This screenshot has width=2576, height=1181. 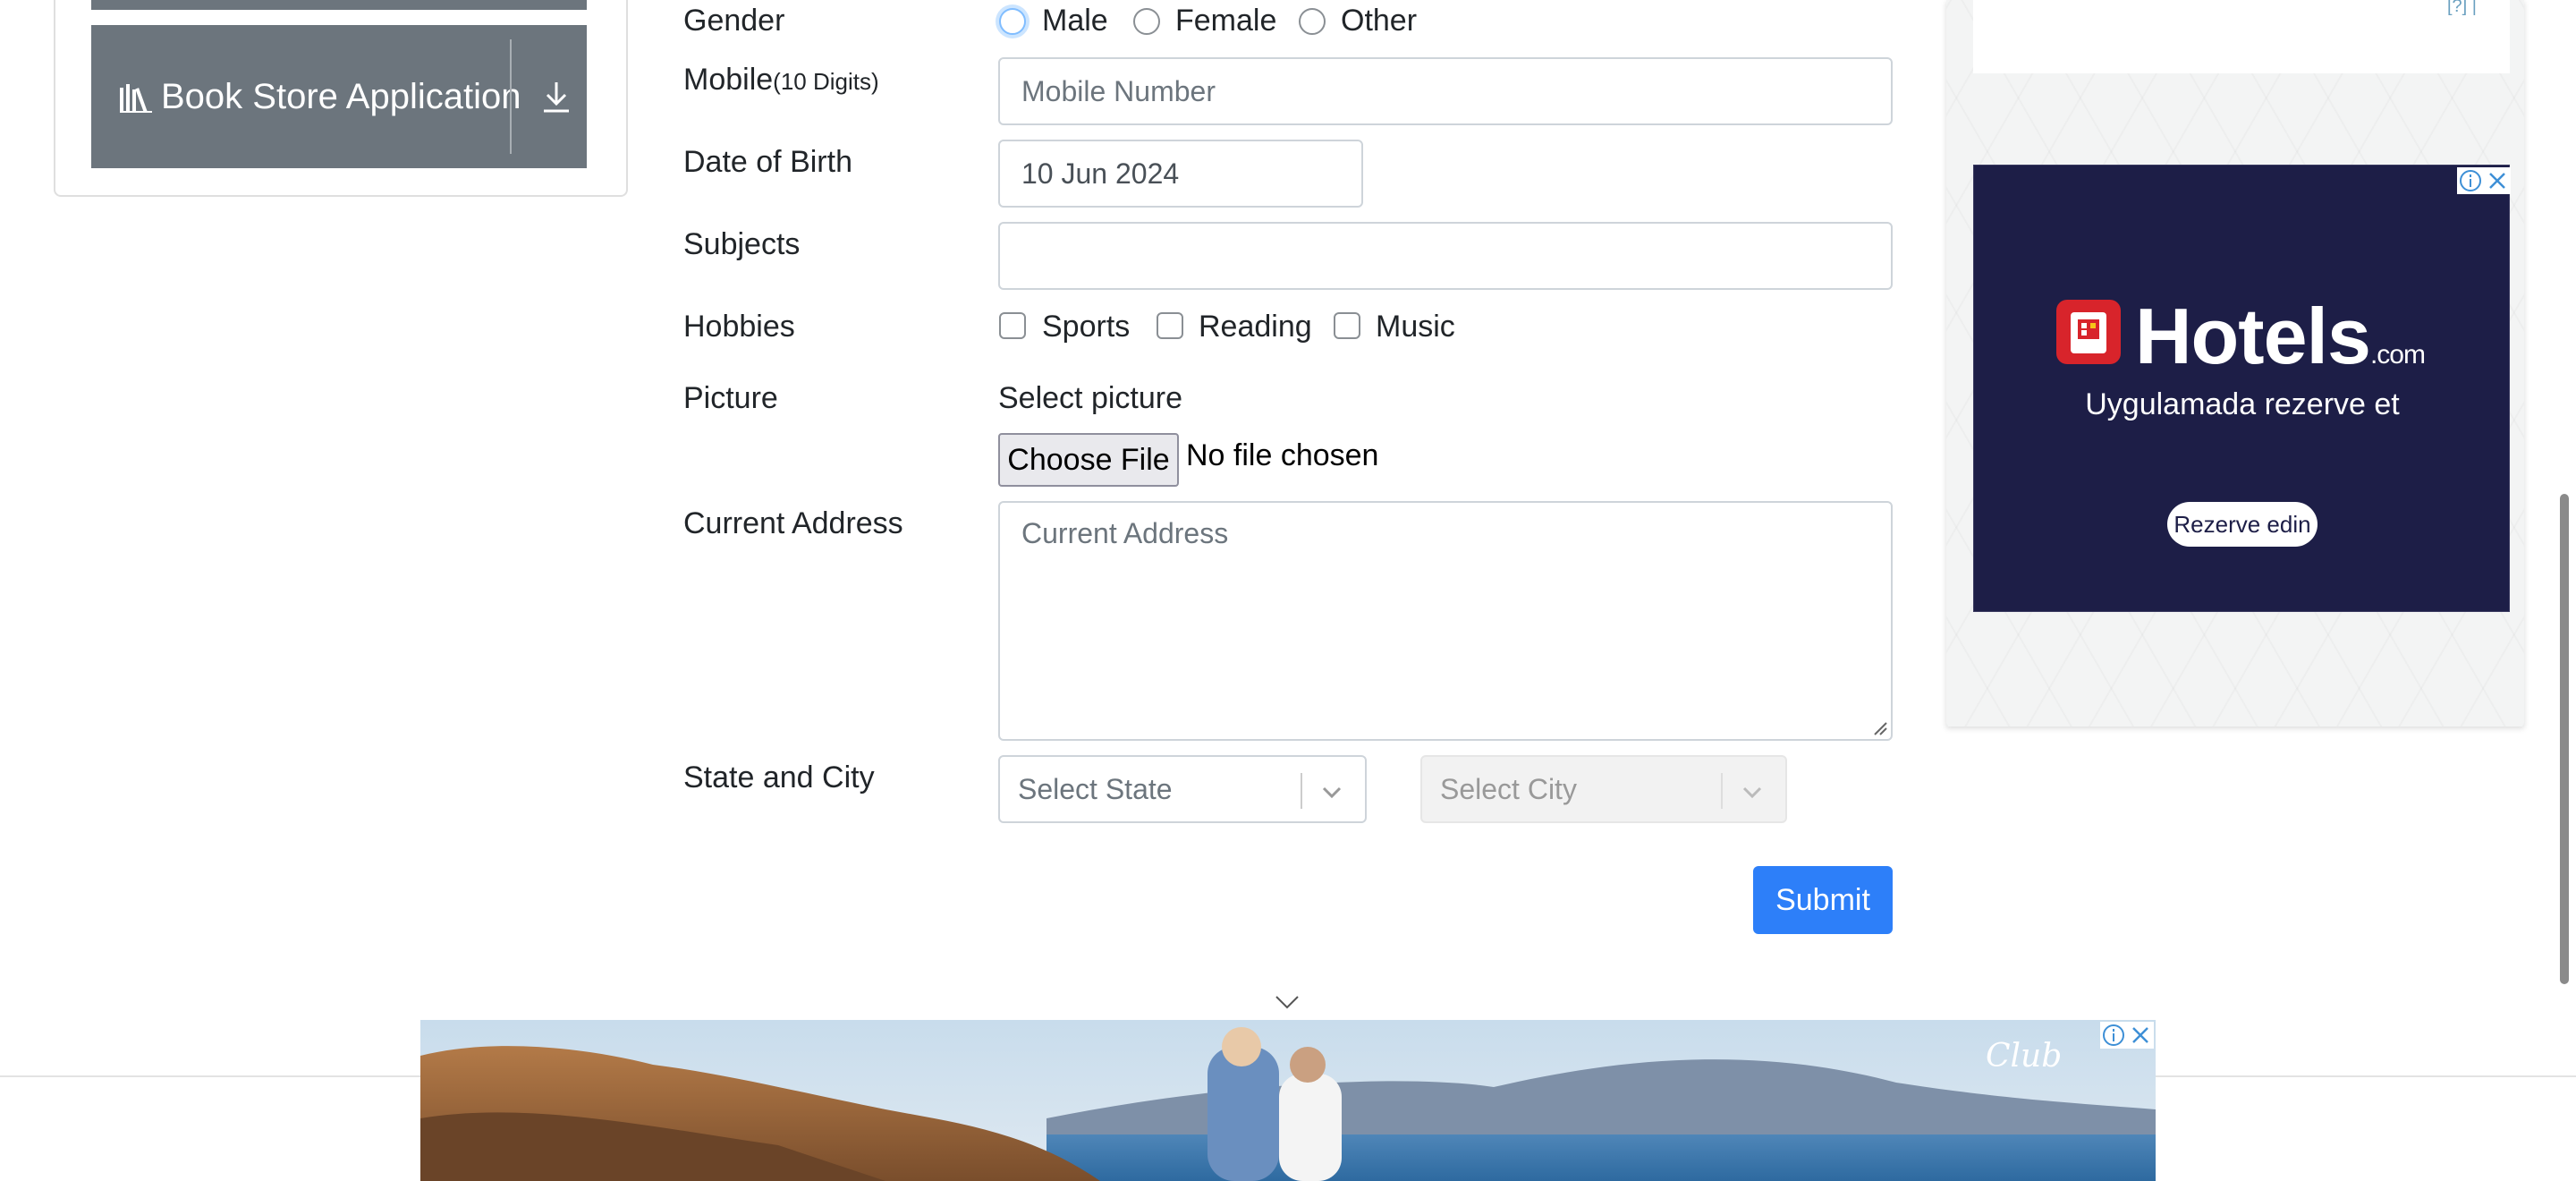 I want to click on date-of-birth-label: Date of Birth, so click(x=767, y=162).